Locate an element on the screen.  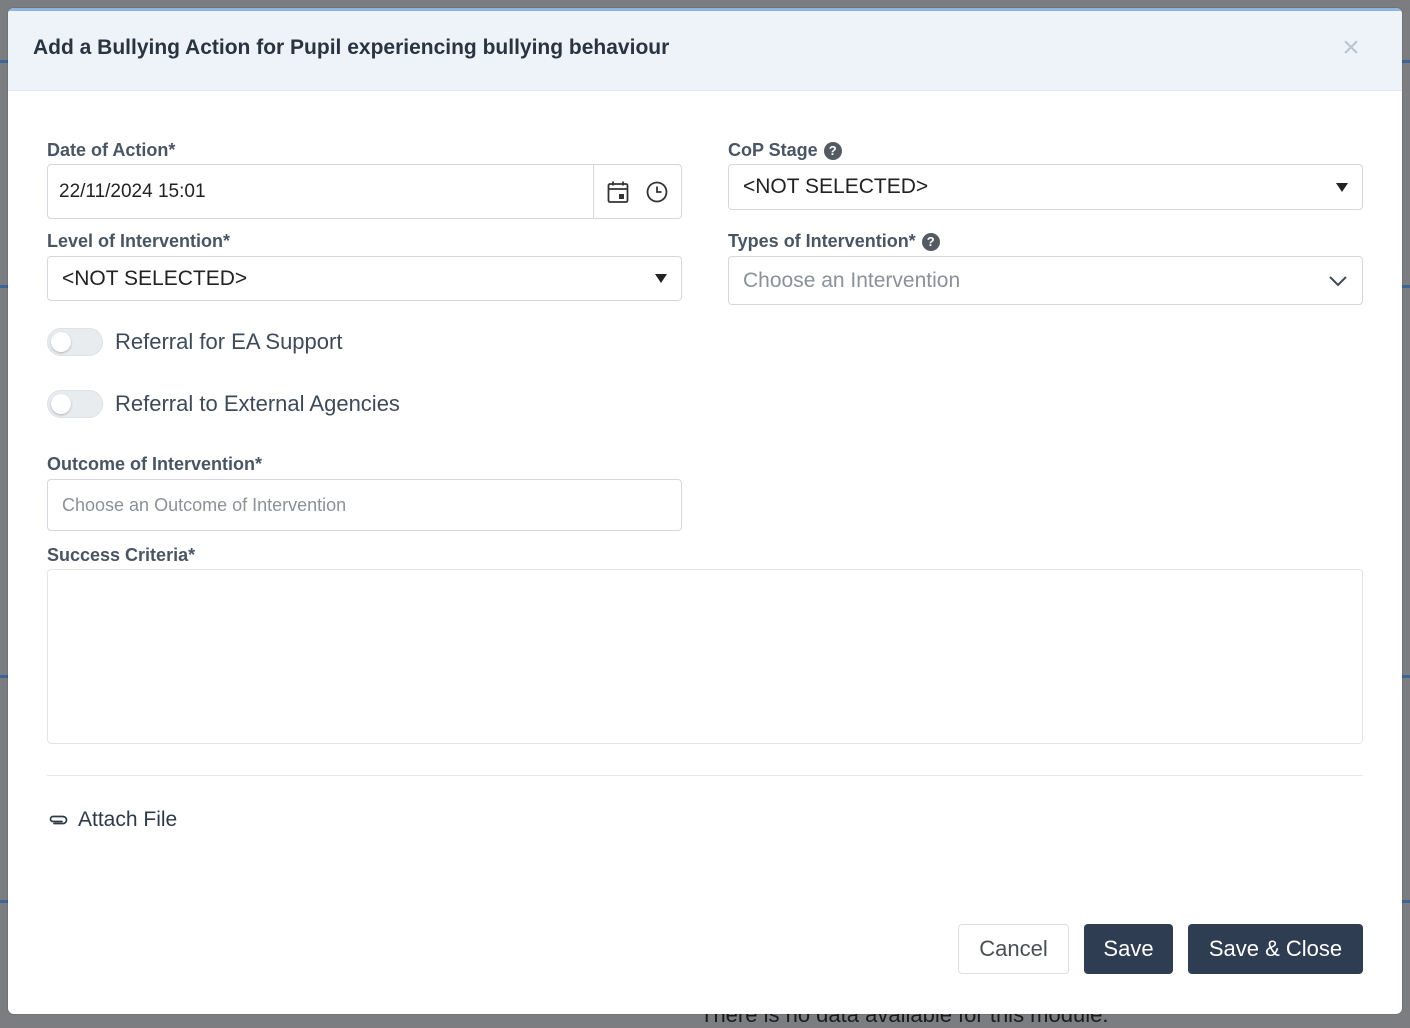
outcome-of-intervention-label-text: Outcome of Intervention* is located at coordinates (155, 464).